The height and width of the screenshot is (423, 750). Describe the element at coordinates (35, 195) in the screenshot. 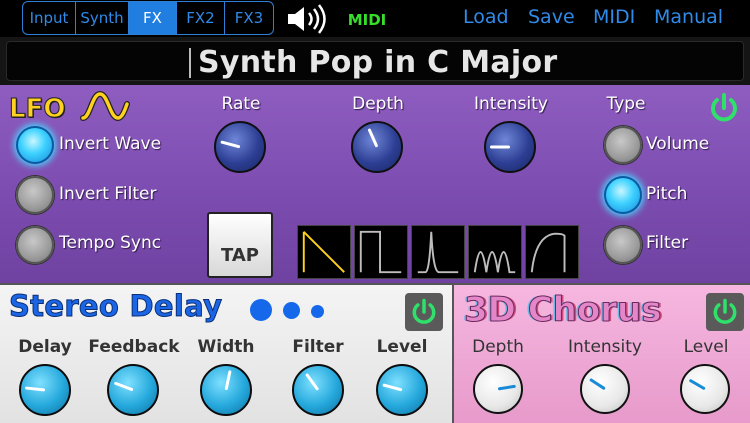

I see `invert-filter-toggle` at that location.